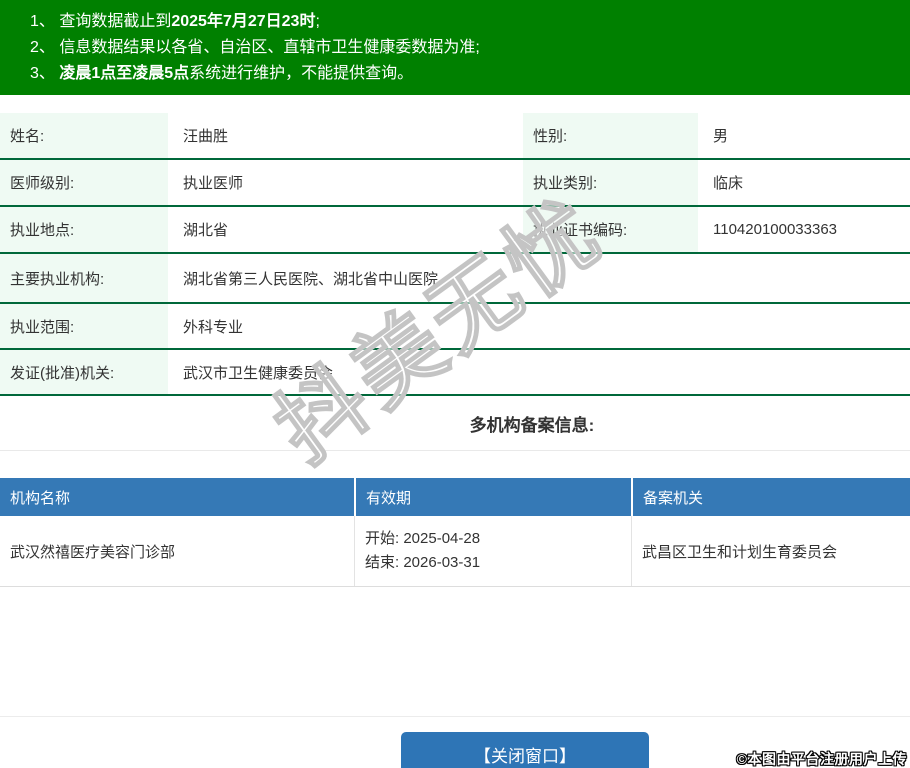 The width and height of the screenshot is (910, 768). What do you see at coordinates (610, 182) in the screenshot?
I see `field-label-practice-category: 执业类别:` at bounding box center [610, 182].